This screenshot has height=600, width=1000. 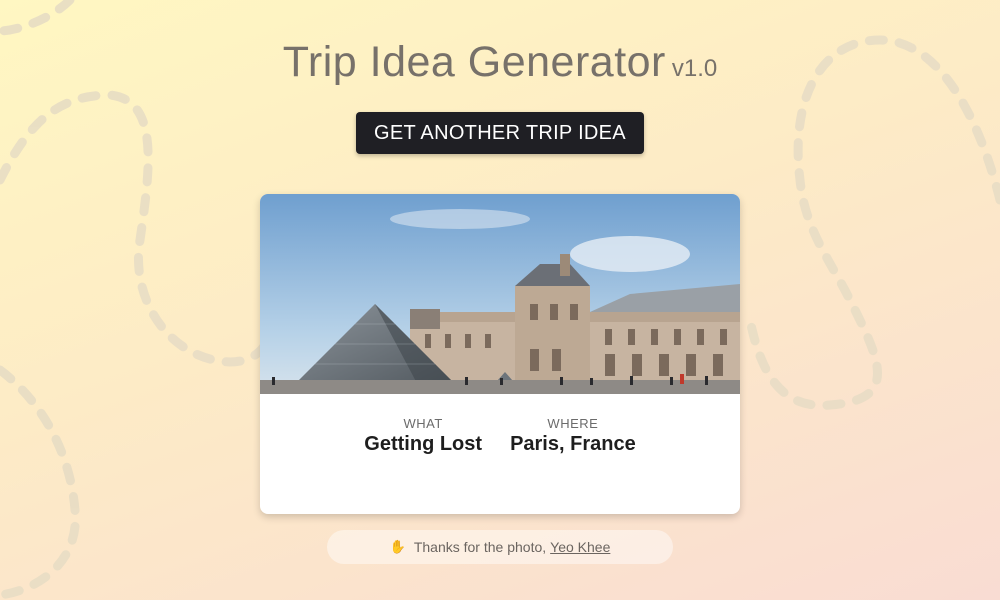 What do you see at coordinates (573, 423) in the screenshot?
I see `where-label: WHERE` at bounding box center [573, 423].